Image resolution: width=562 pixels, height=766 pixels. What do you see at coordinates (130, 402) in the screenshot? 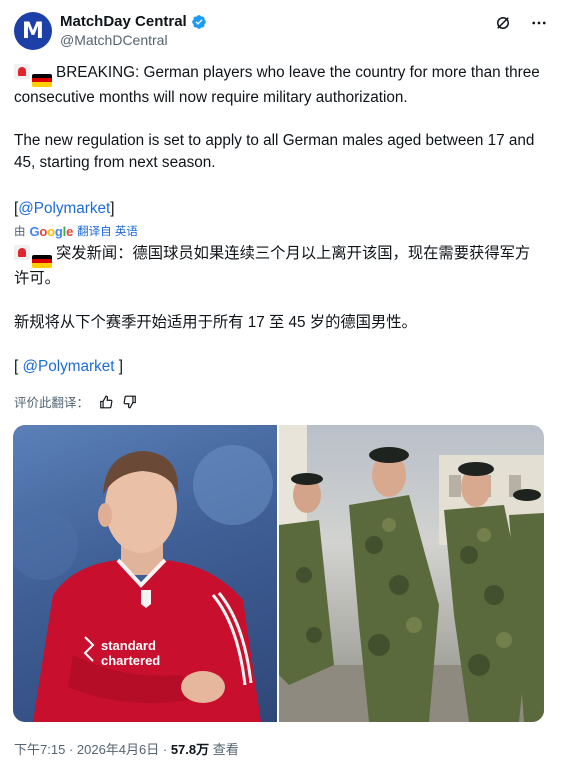
I see `thumbs-down-icon` at bounding box center [130, 402].